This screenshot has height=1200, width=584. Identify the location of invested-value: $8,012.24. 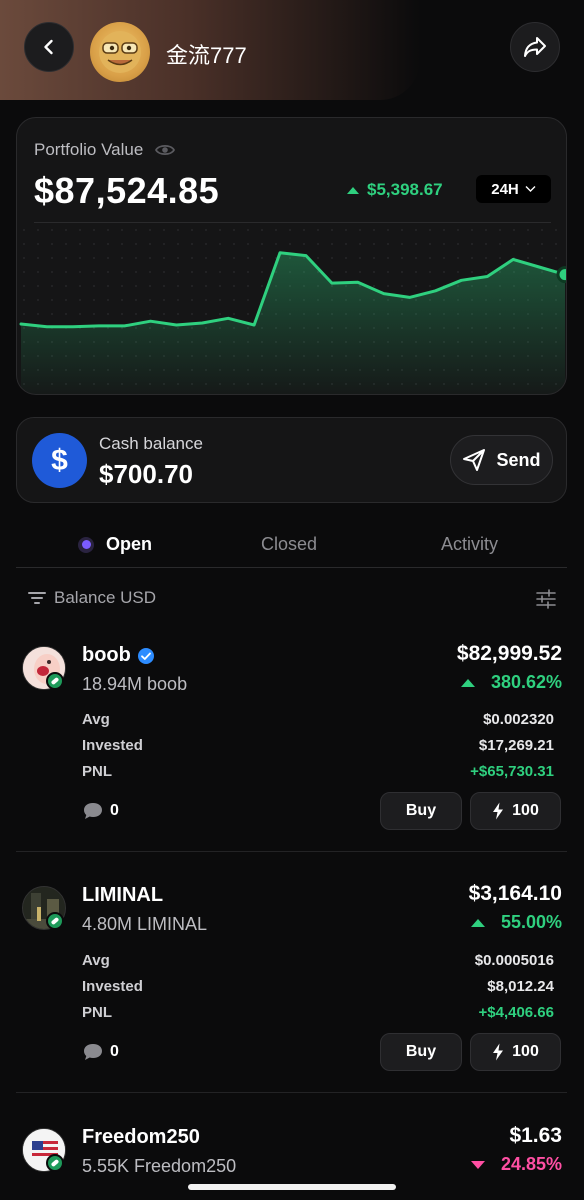
(520, 986).